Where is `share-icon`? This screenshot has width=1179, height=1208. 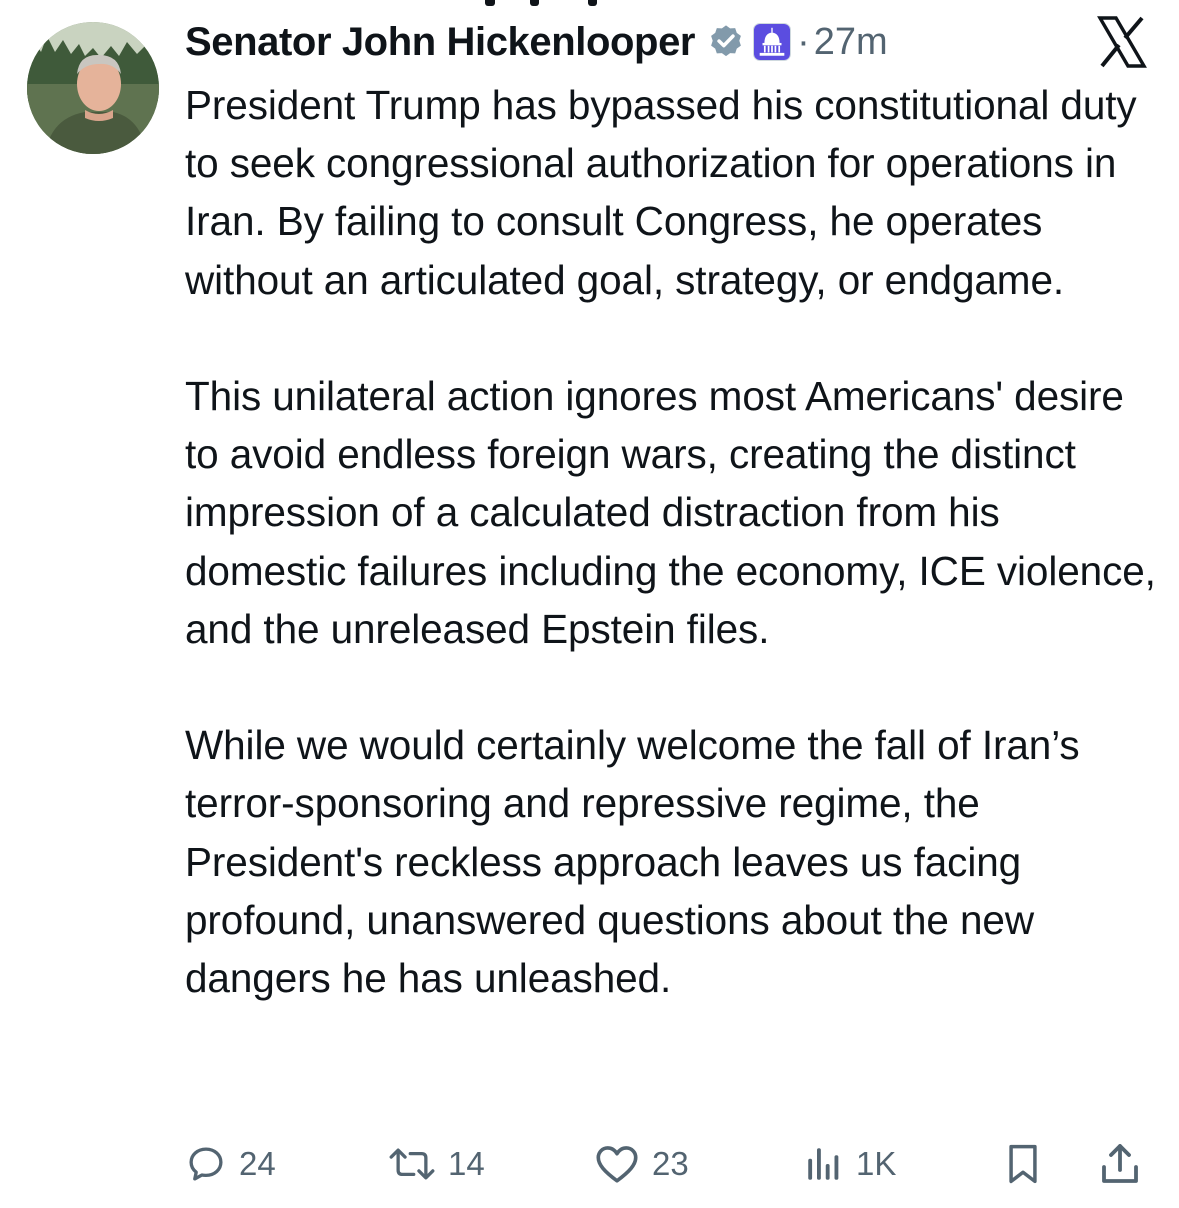 share-icon is located at coordinates (1120, 1164).